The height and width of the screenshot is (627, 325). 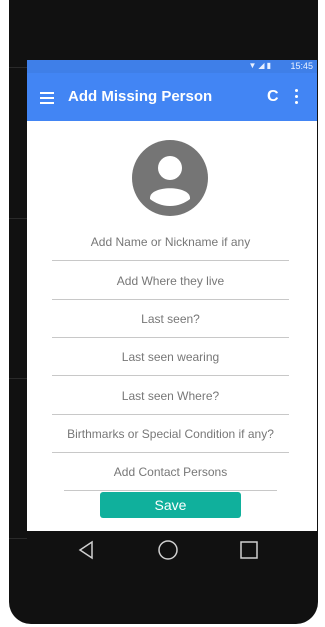 What do you see at coordinates (47, 98) in the screenshot?
I see `hamburger-icon` at bounding box center [47, 98].